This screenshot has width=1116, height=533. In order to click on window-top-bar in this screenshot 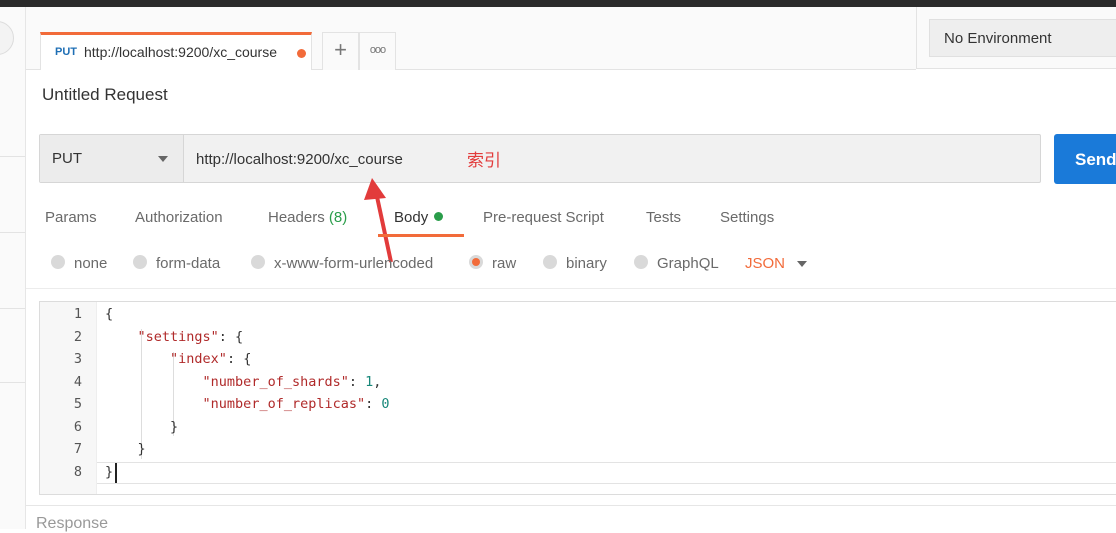, I will do `click(558, 3)`.